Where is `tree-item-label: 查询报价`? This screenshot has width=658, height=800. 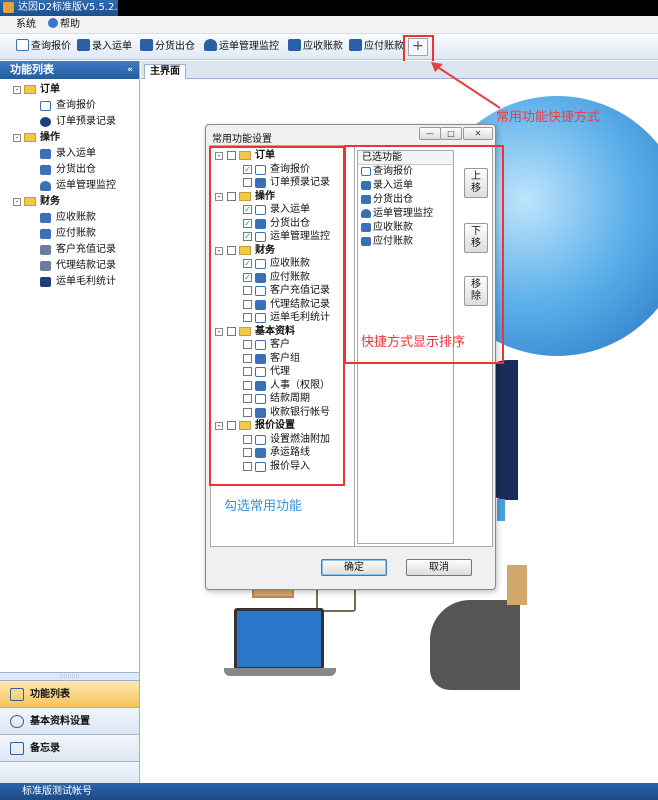 tree-item-label: 查询报价 is located at coordinates (76, 105).